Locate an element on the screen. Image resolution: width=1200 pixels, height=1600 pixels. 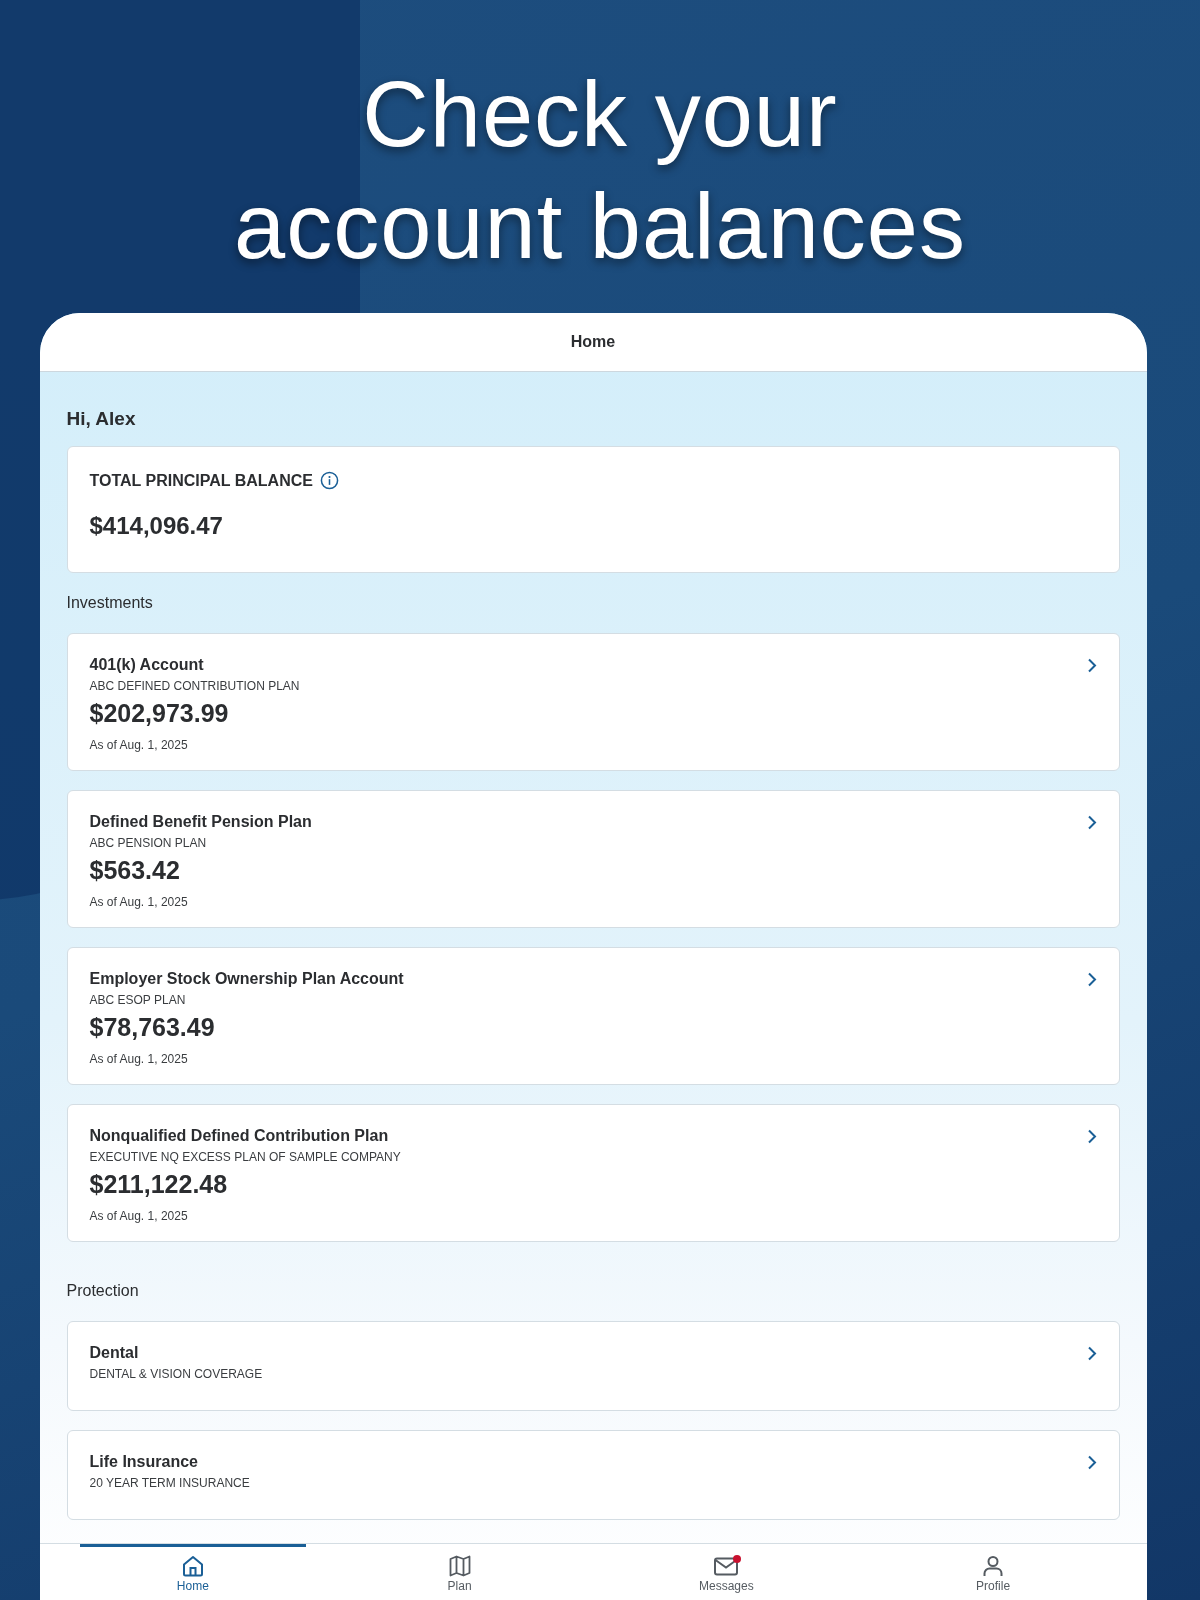
plan-name: ABC ESOP PLAN is located at coordinates (138, 1000).